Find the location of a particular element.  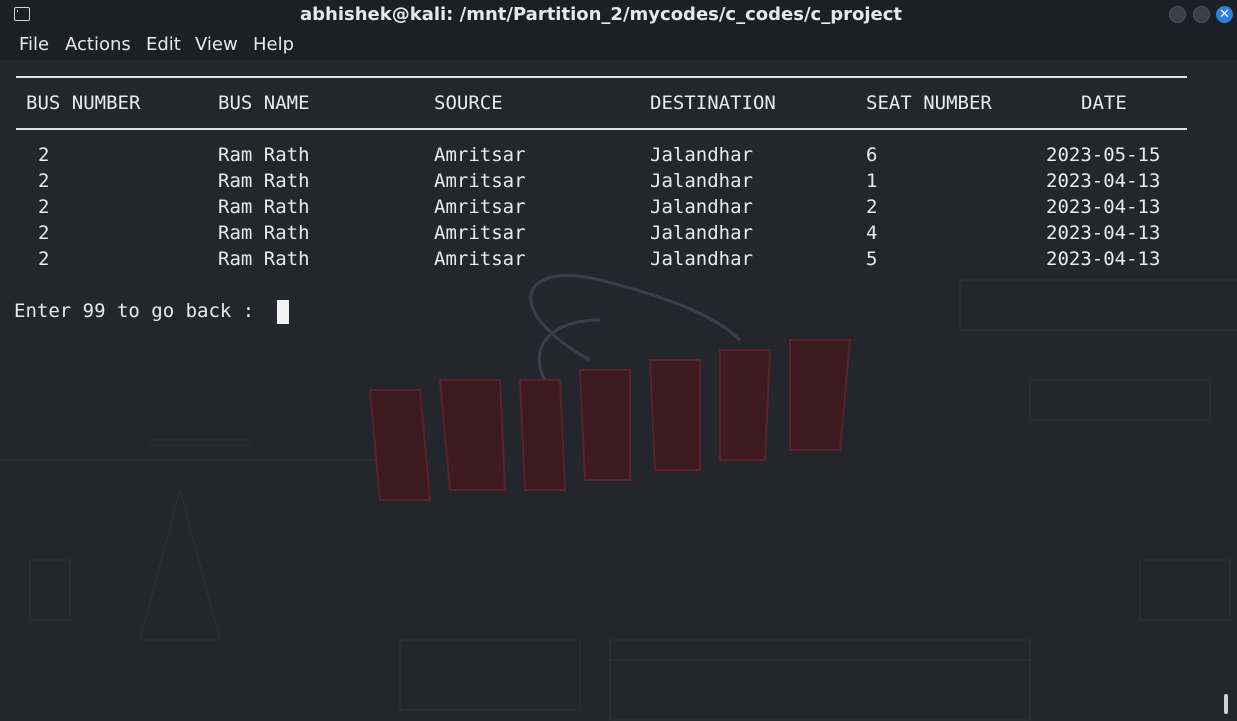

menu-view: View is located at coordinates (216, 44).